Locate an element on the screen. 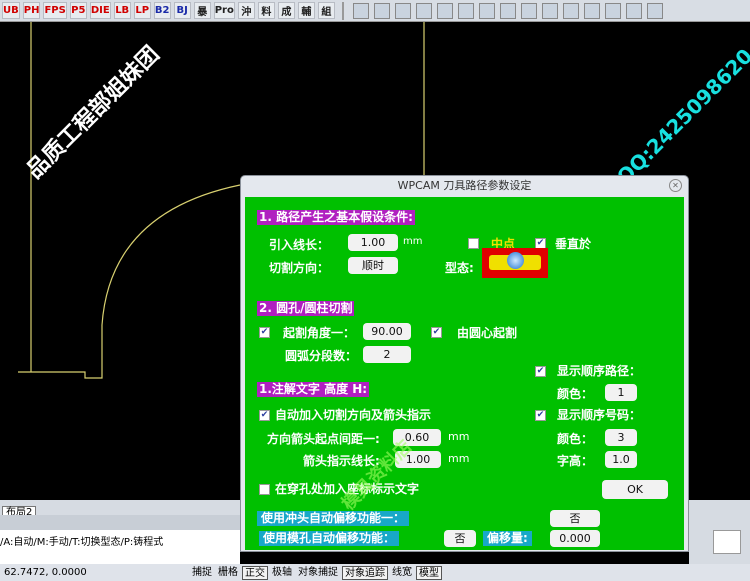 The width and height of the screenshot is (750, 581). toolbar: UB PH FPS P5 DIE LB LP B2 BJ 暴 Pro 沖料成輔組 is located at coordinates (375, 11).